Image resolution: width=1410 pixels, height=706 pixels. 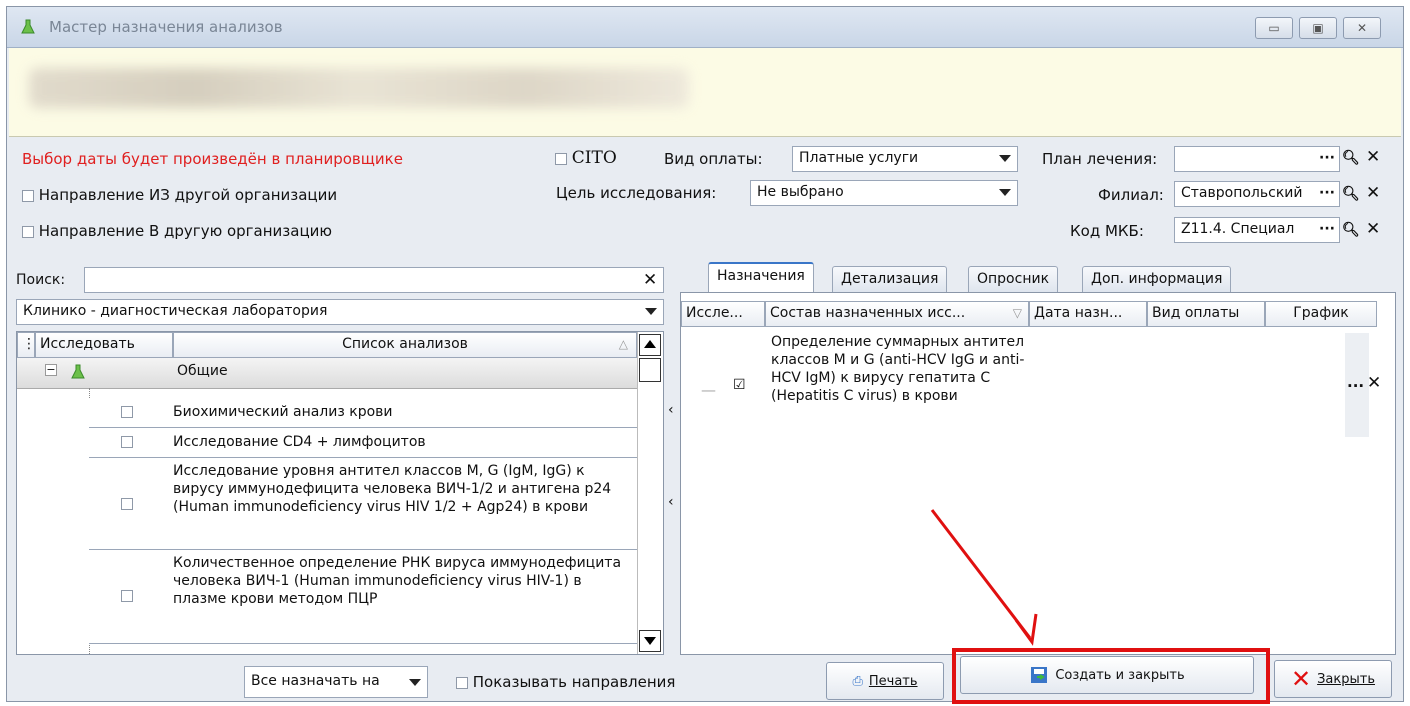 I want to click on patient-info-bar, so click(x=705, y=92).